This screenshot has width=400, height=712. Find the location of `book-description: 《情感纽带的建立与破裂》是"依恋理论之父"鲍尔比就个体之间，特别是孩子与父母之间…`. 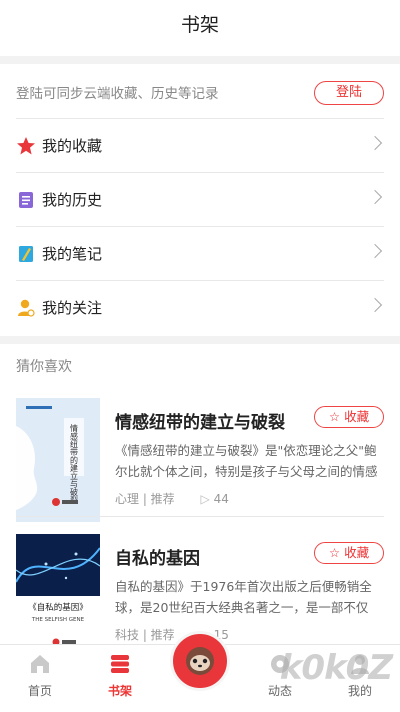

book-description: 《情感纽带的建立与破裂》是"依恋理论之父"鲍尔比就个体之间，特别是孩子与父母之间… is located at coordinates (246, 461).